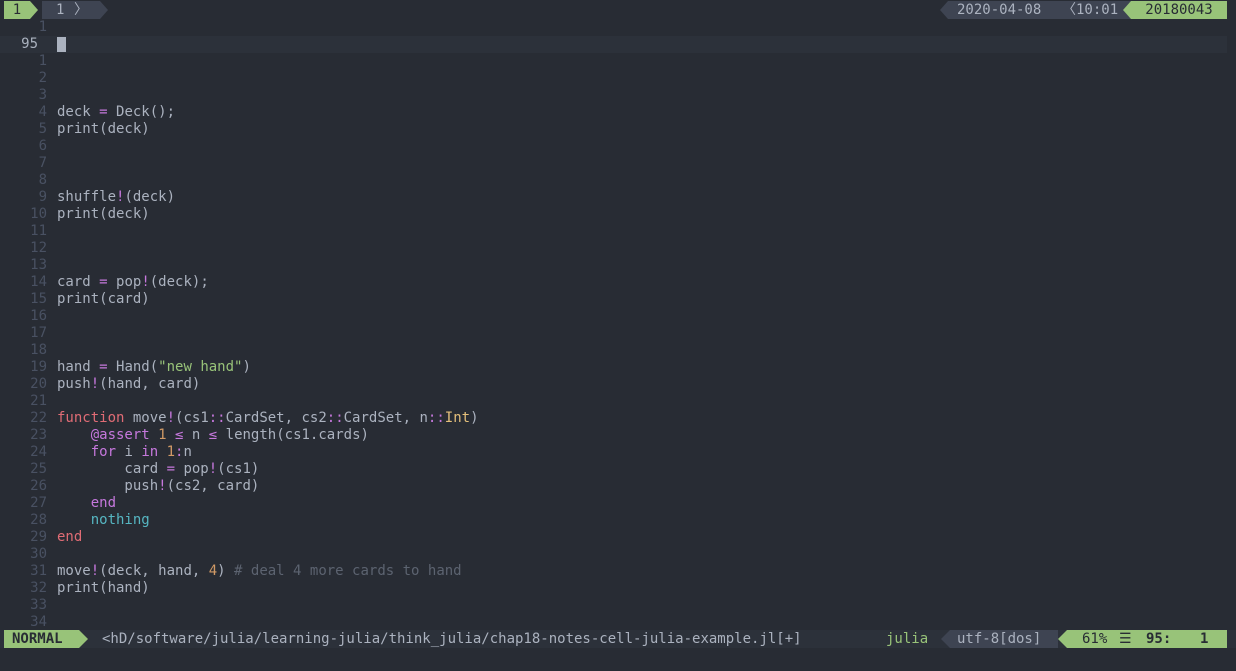 This screenshot has height=671, width=1236. I want to click on code-line: 14 card = pop!(deck);, so click(613, 282).